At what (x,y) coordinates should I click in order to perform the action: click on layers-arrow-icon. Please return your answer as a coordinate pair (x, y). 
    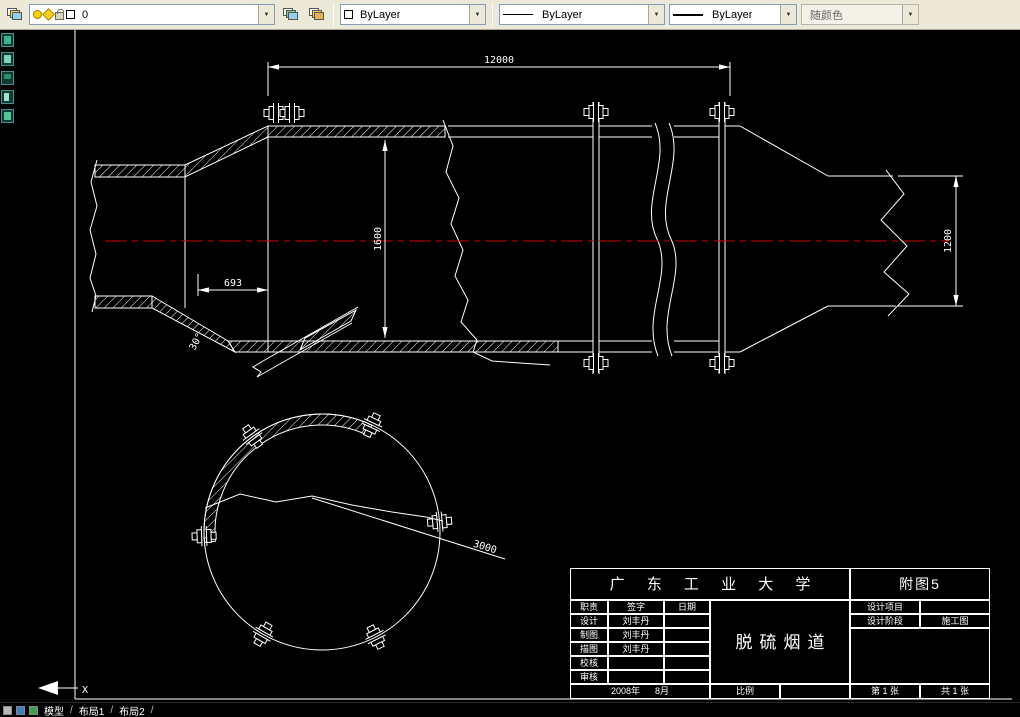
    Looking at the image, I should click on (290, 14).